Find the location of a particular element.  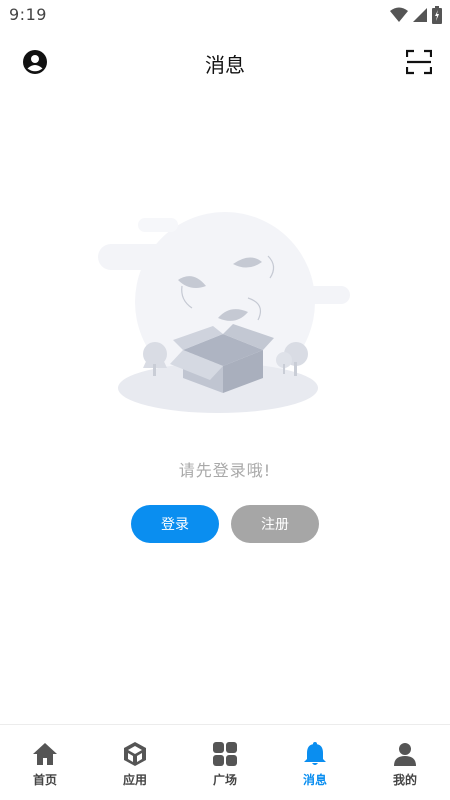

status-time: 9:19 is located at coordinates (28, 14).